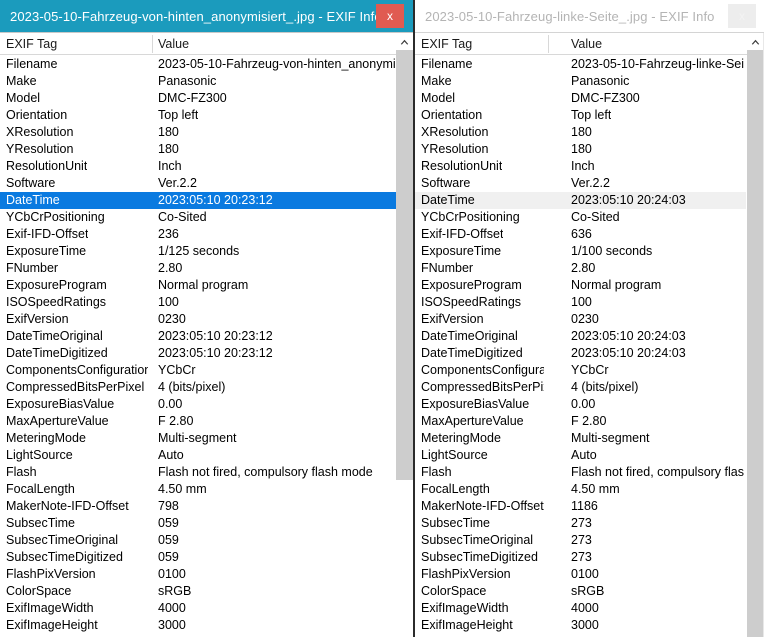 The image size is (764, 637). I want to click on table-row: DateTime 2023:05:10 20:23:12, so click(198, 200).